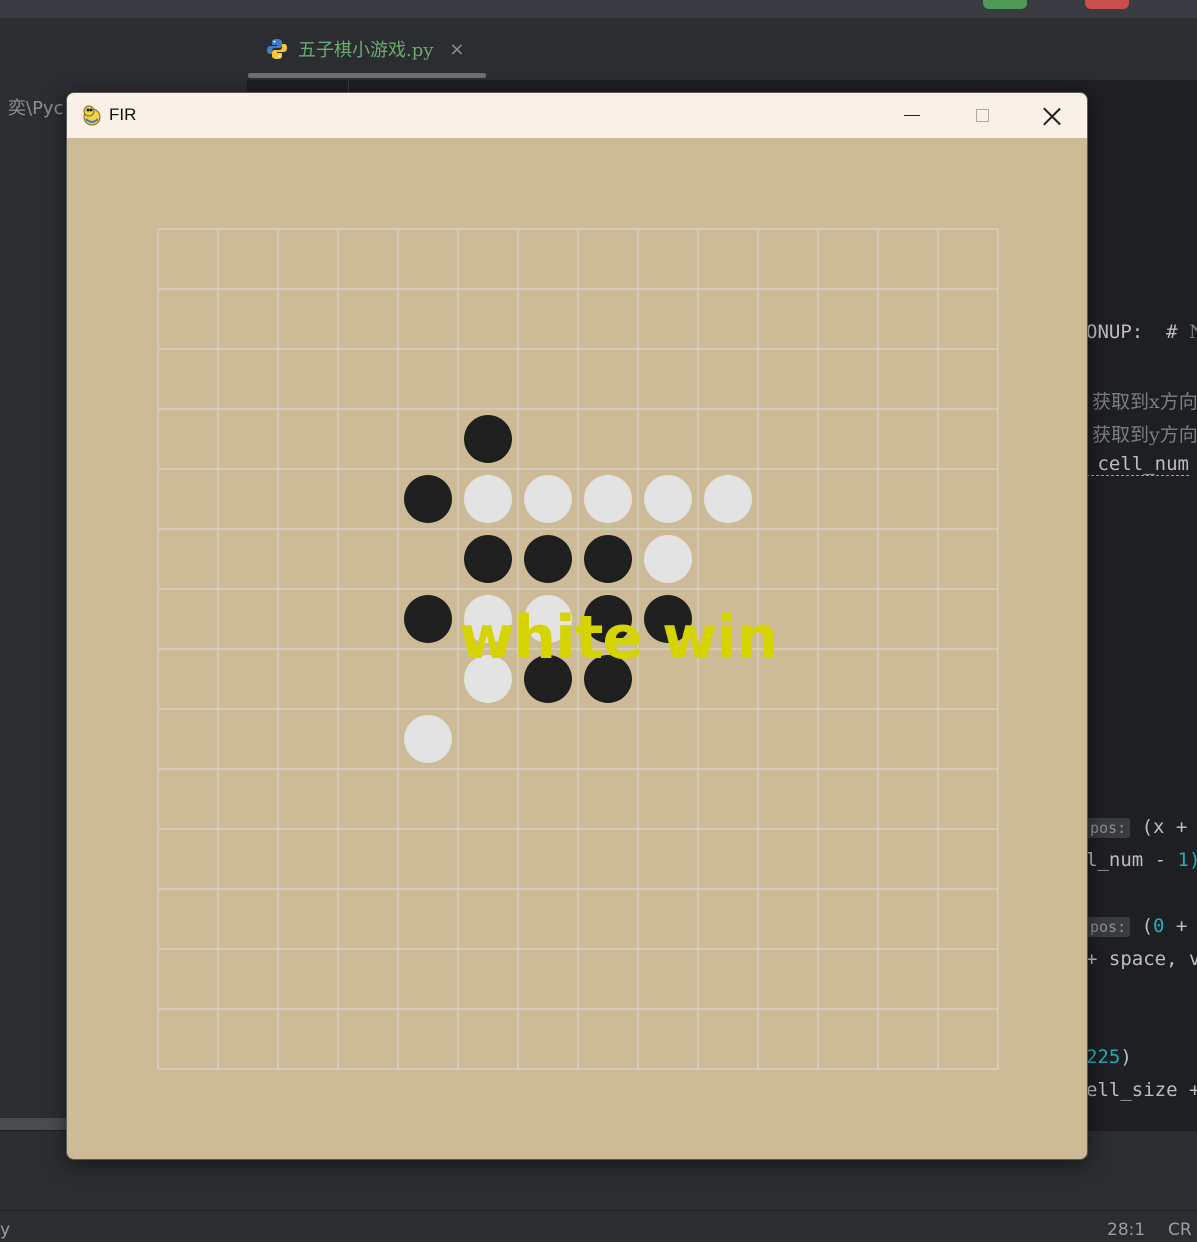 The height and width of the screenshot is (1242, 1197). What do you see at coordinates (1164, 827) in the screenshot?
I see `code-token: (x + s` at bounding box center [1164, 827].